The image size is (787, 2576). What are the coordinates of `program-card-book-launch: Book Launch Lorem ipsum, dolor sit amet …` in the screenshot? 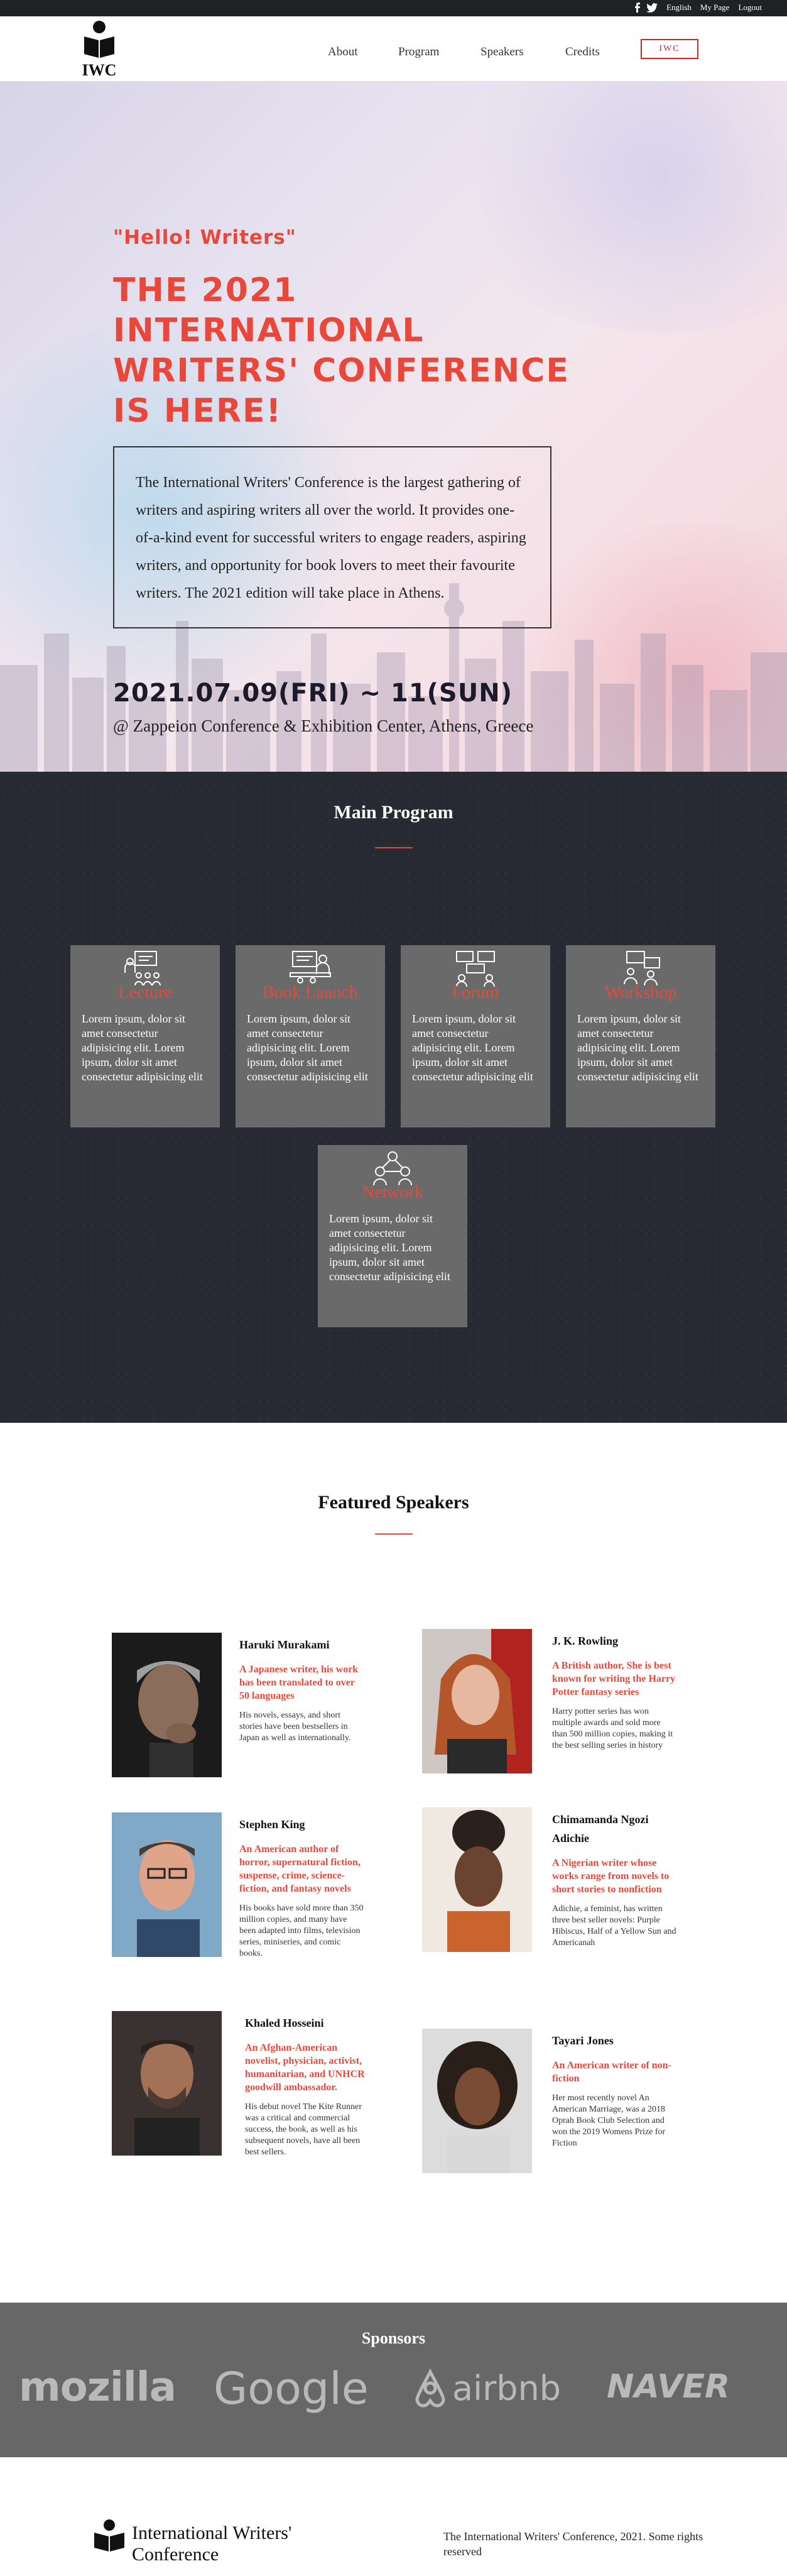 It's located at (311, 1036).